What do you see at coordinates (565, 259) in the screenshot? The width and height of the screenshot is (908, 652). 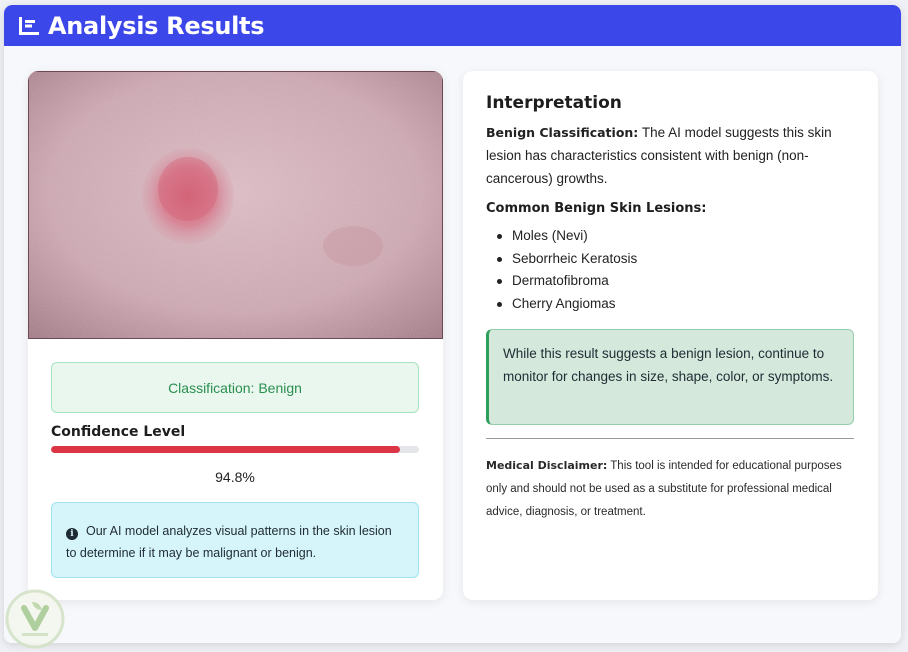 I see `list-item: Seborrheic Keratosis` at bounding box center [565, 259].